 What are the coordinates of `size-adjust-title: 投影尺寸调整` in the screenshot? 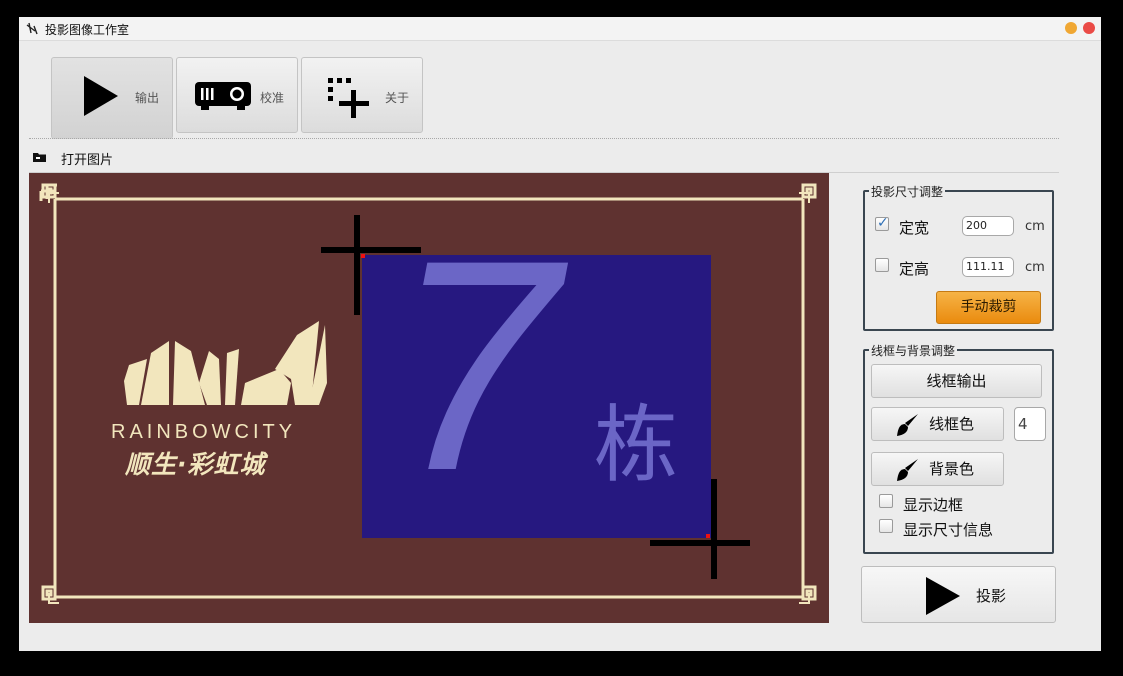 It's located at (907, 191).